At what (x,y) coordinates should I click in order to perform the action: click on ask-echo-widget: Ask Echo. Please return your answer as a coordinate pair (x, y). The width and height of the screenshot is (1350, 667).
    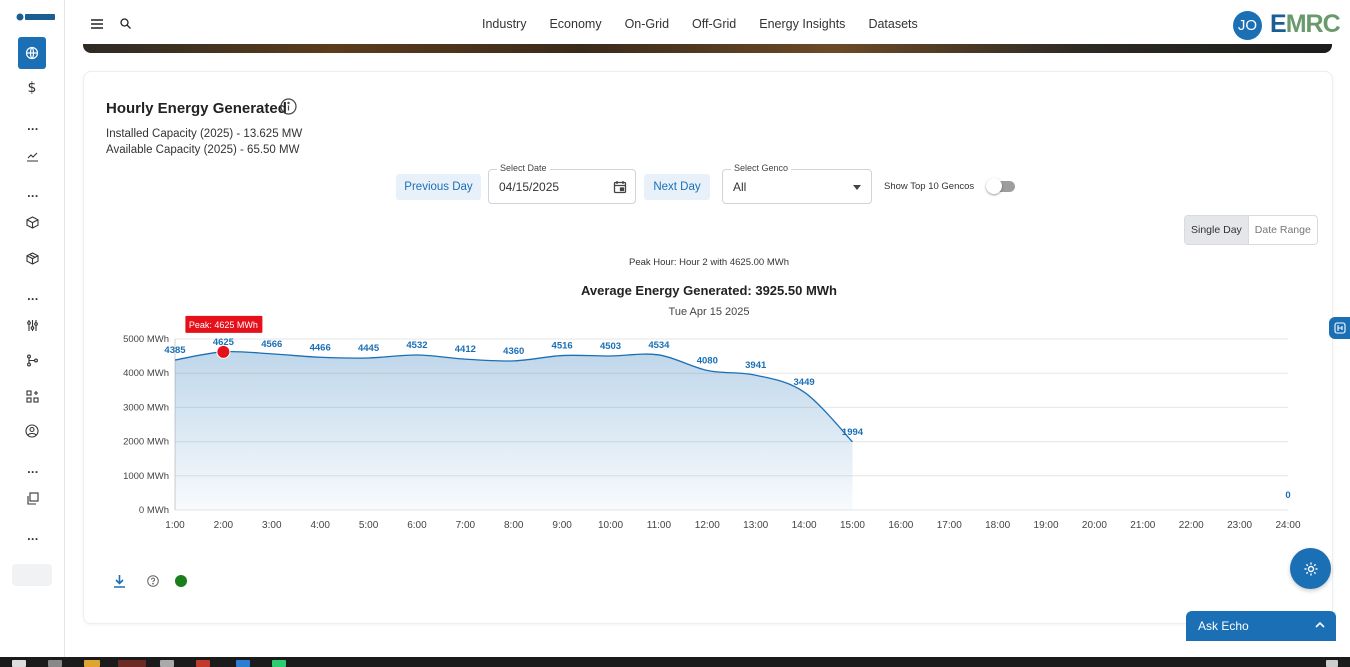
    Looking at the image, I should click on (1261, 626).